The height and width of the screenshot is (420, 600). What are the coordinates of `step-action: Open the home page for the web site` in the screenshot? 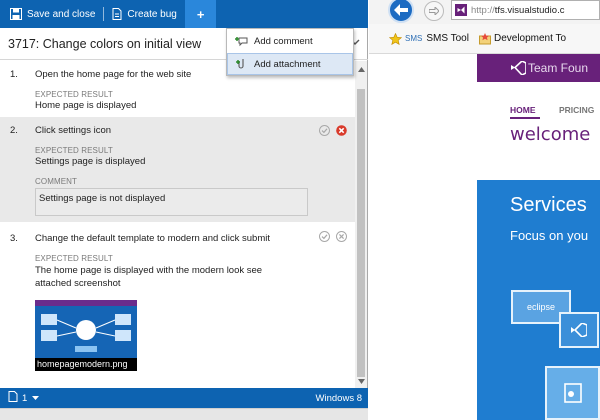 It's located at (113, 74).